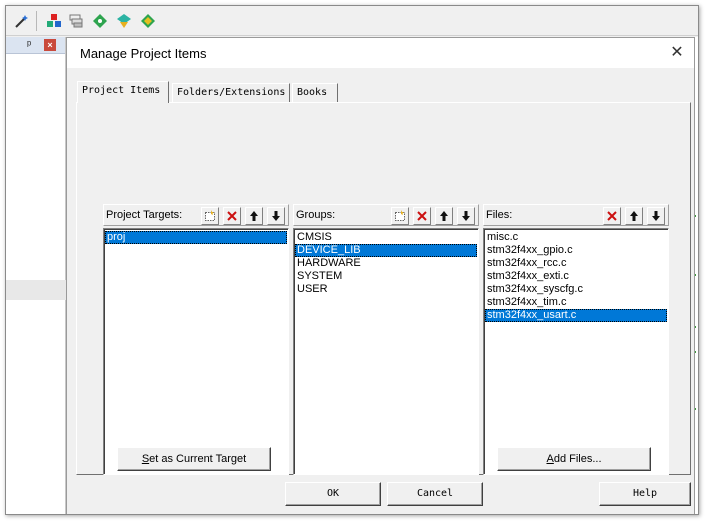 The width and height of the screenshot is (705, 522). I want to click on tab-folders-extensions: Folders/Extensions, so click(231, 92).